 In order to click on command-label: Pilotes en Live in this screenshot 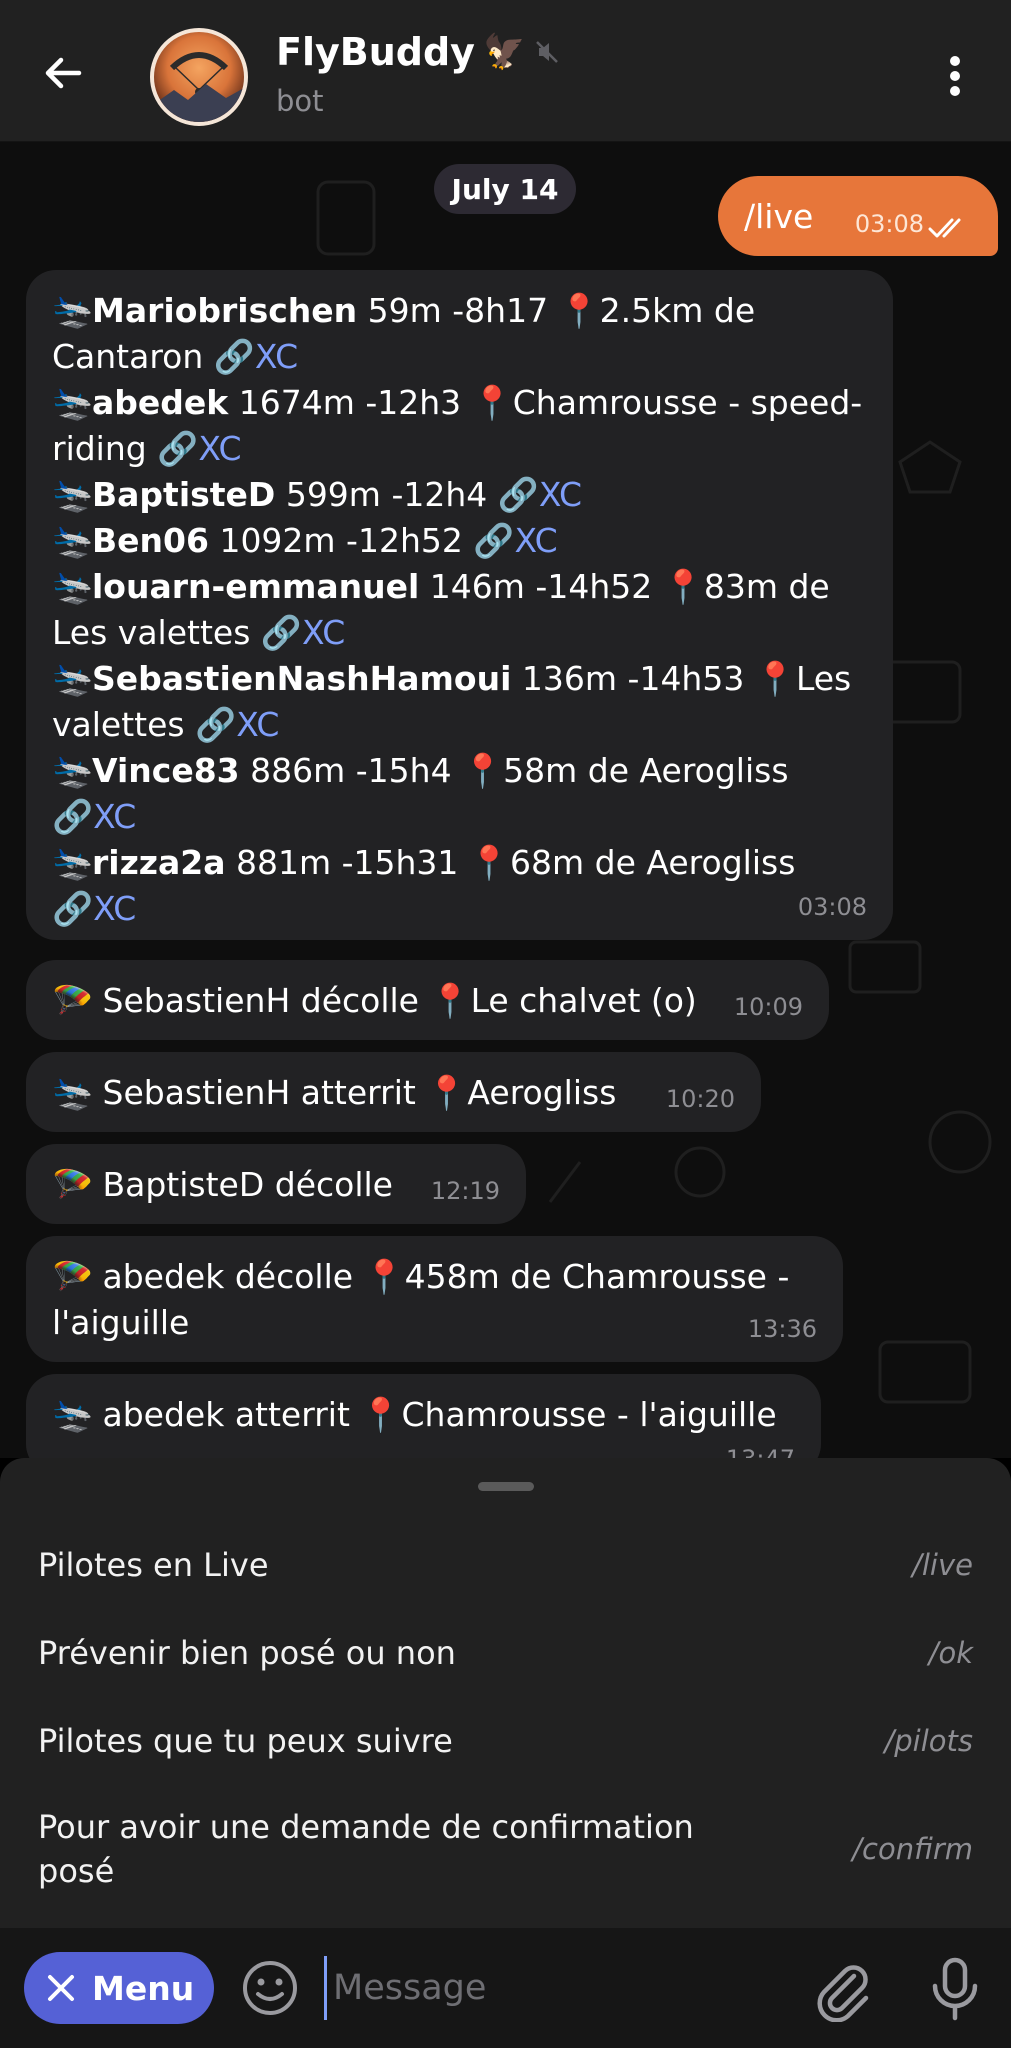, I will do `click(153, 1565)`.